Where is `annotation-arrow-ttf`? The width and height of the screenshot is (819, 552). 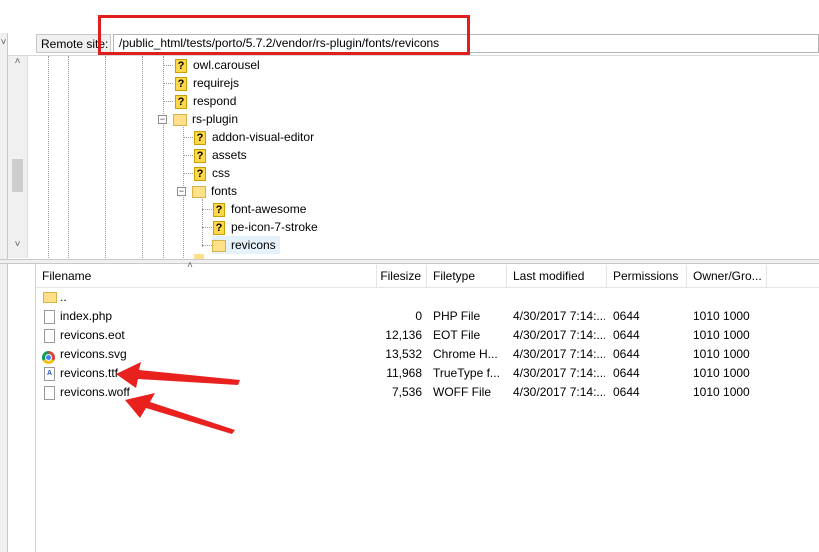
annotation-arrow-ttf is located at coordinates (178, 375).